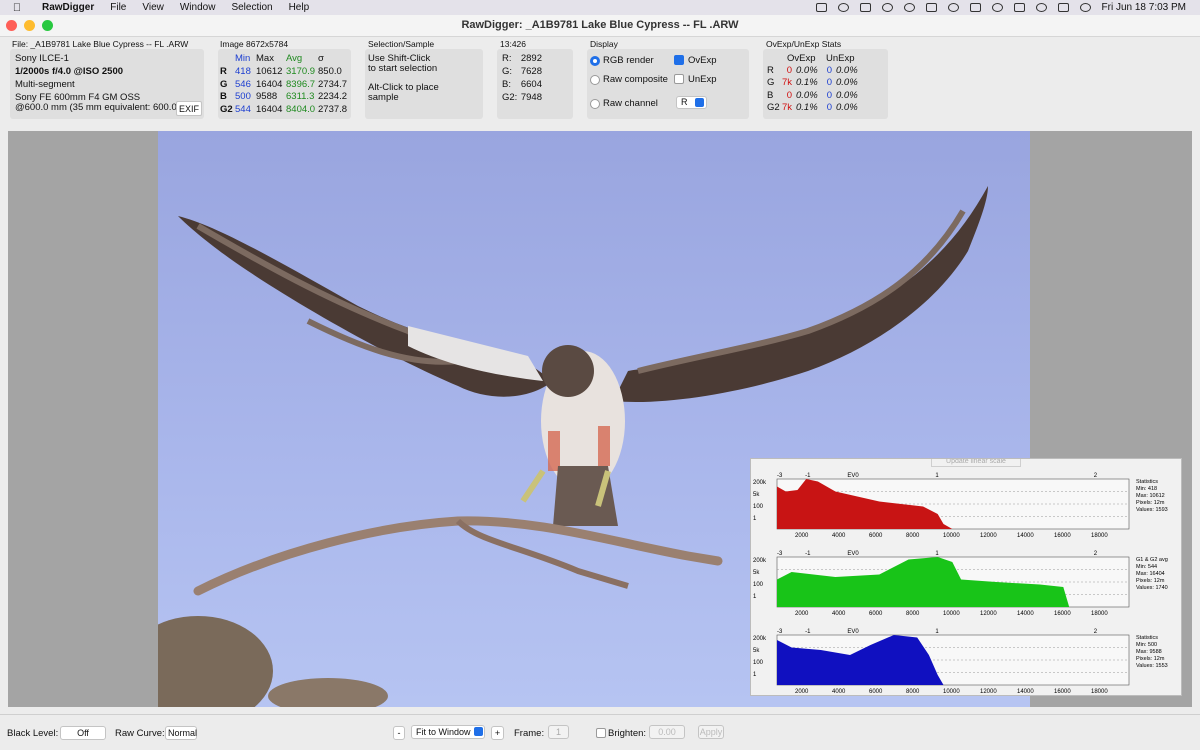 This screenshot has width=1200, height=750. I want to click on image-stat-cell: R, so click(223, 71).